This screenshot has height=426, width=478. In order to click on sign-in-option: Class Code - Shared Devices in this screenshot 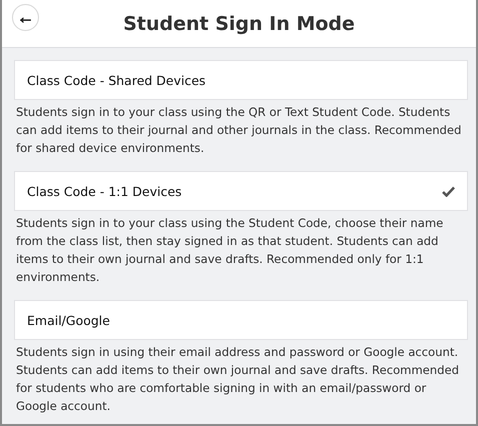, I will do `click(241, 80)`.